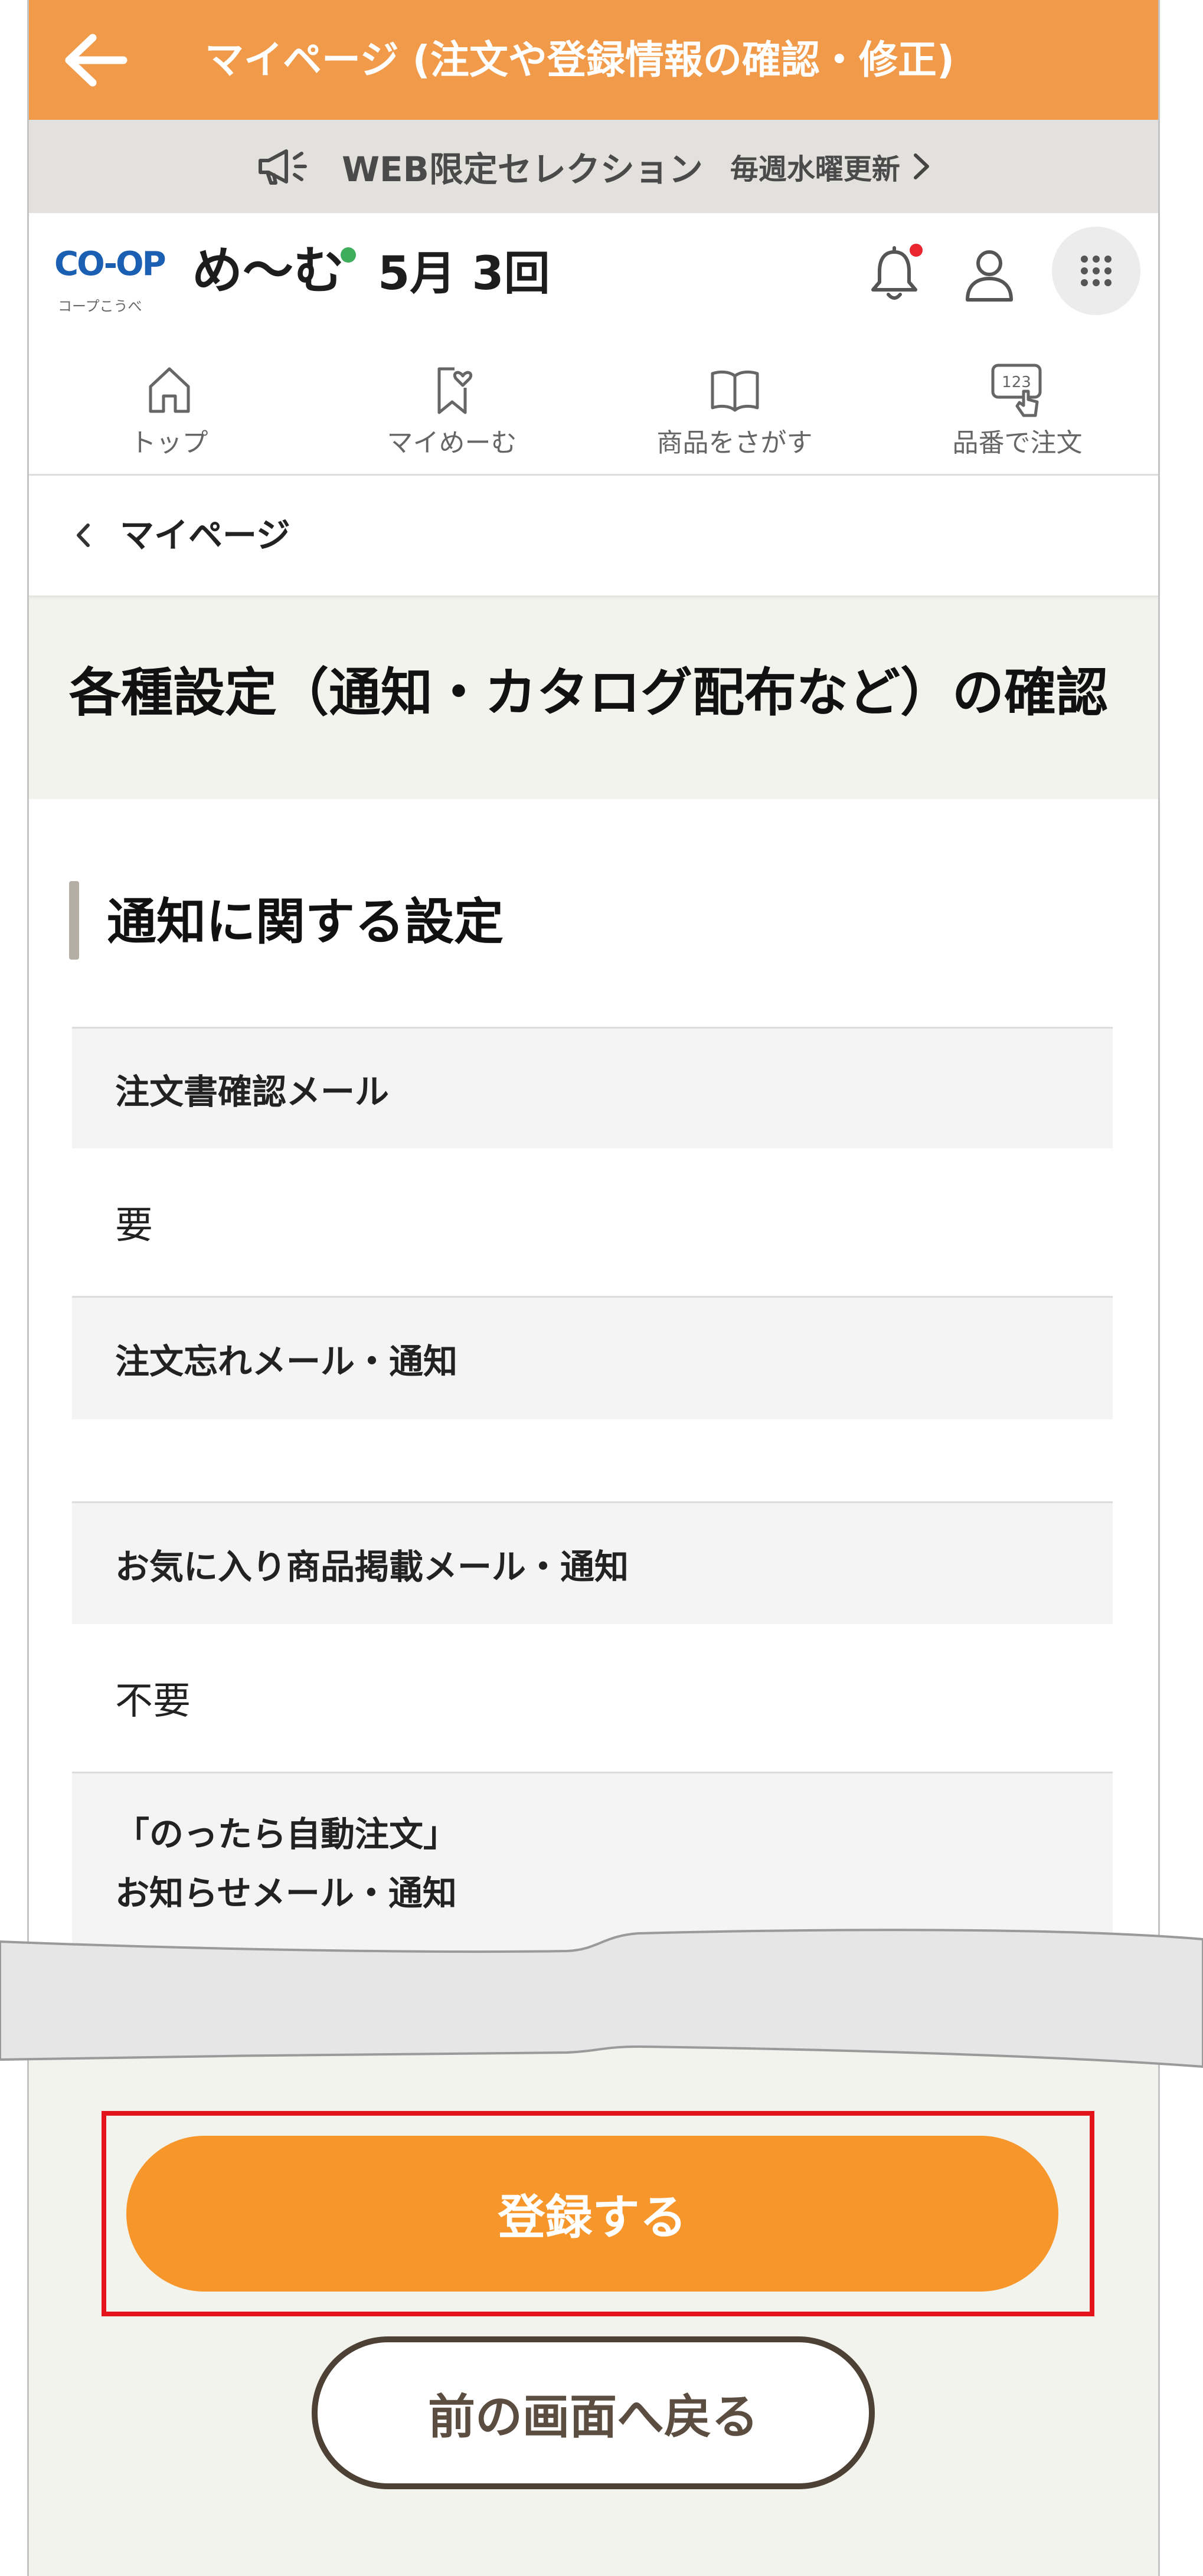  Describe the element at coordinates (1159, 1288) in the screenshot. I see `frame-right-edge` at that location.